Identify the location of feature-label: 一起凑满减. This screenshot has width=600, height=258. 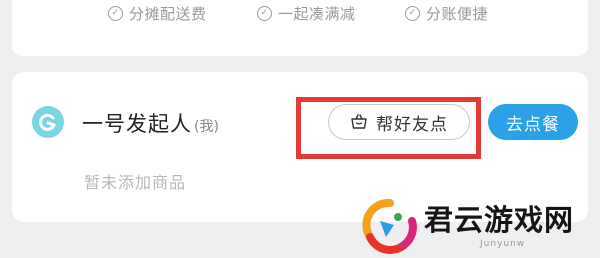
(317, 13).